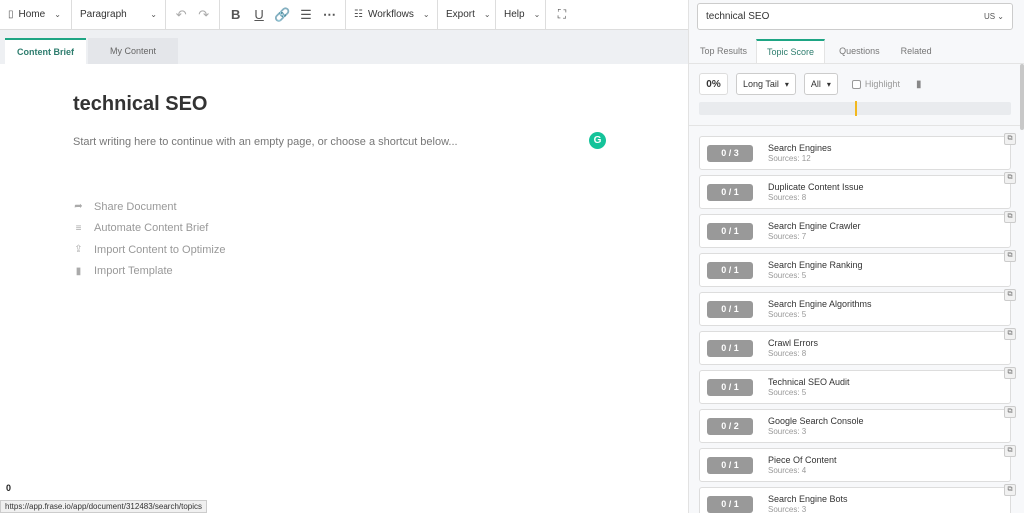 This screenshot has width=1024, height=513. Describe the element at coordinates (989, 16) in the screenshot. I see `country-label: US` at that location.